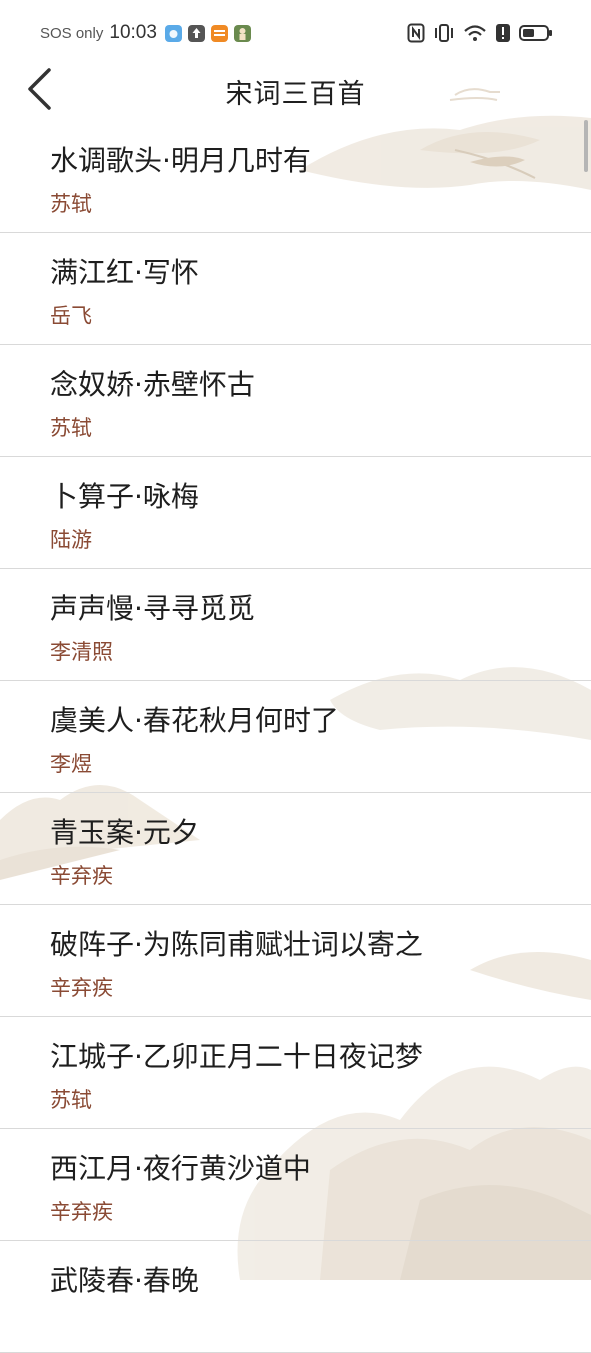 This screenshot has width=591, height=1353. I want to click on poem-list-item: 虞美人·春花秋月何时了 李煜, so click(295, 737).